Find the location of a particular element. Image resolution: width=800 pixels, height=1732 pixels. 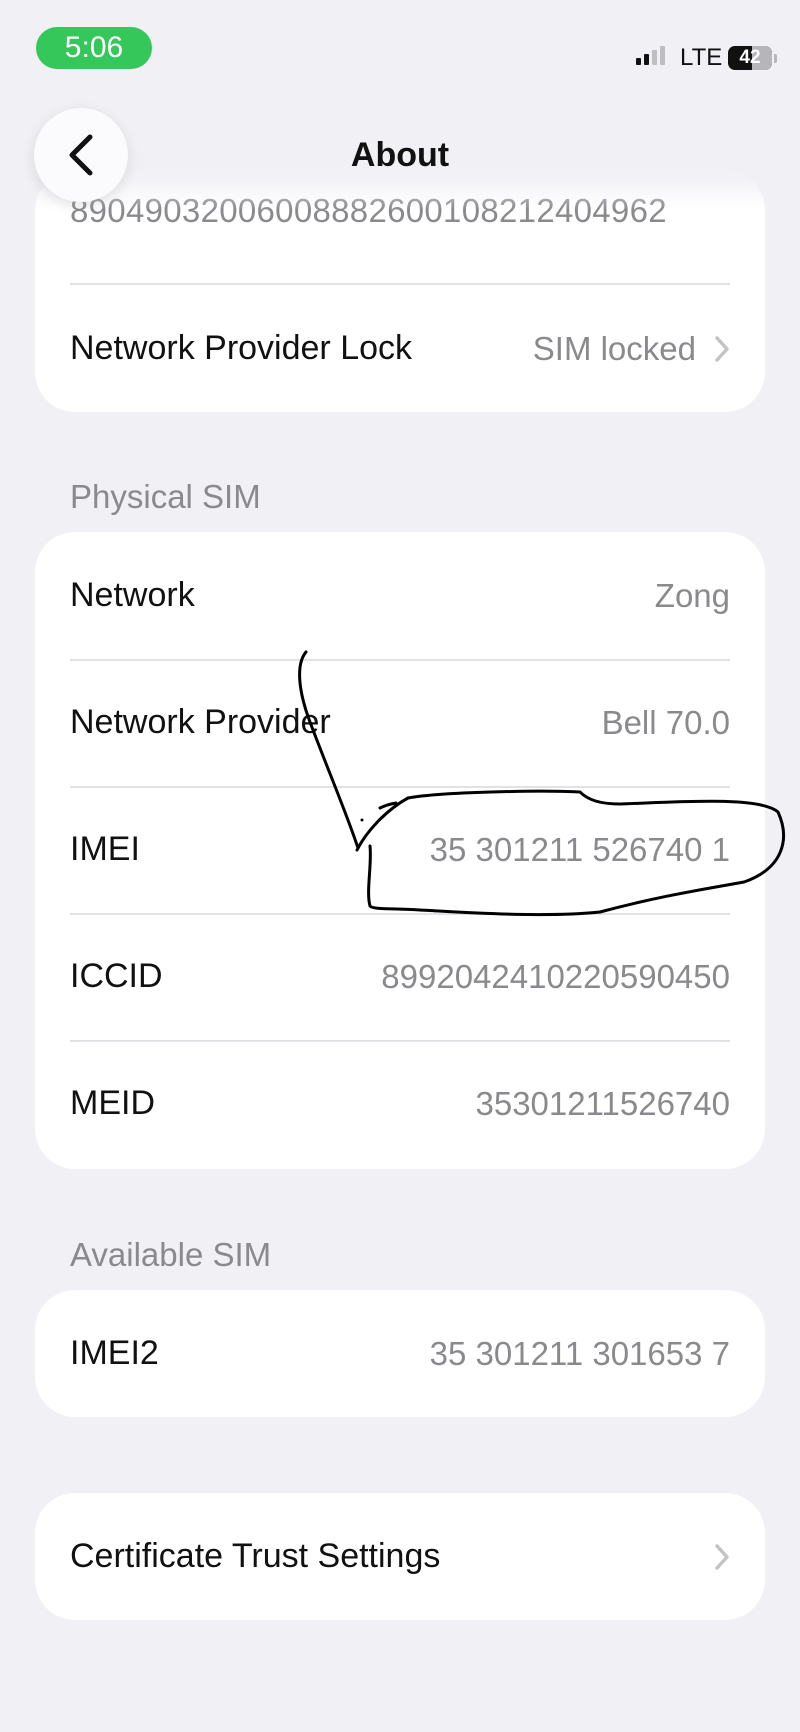

status-bar: 5:06 LTE 42 is located at coordinates (400, 45).